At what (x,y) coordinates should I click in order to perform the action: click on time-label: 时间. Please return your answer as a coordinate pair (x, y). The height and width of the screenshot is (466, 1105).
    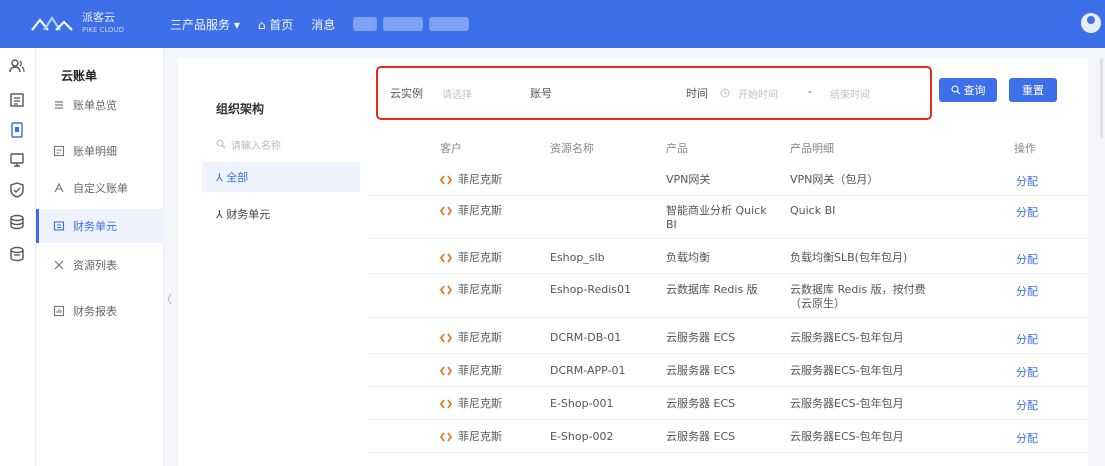
    Looking at the image, I should click on (697, 93).